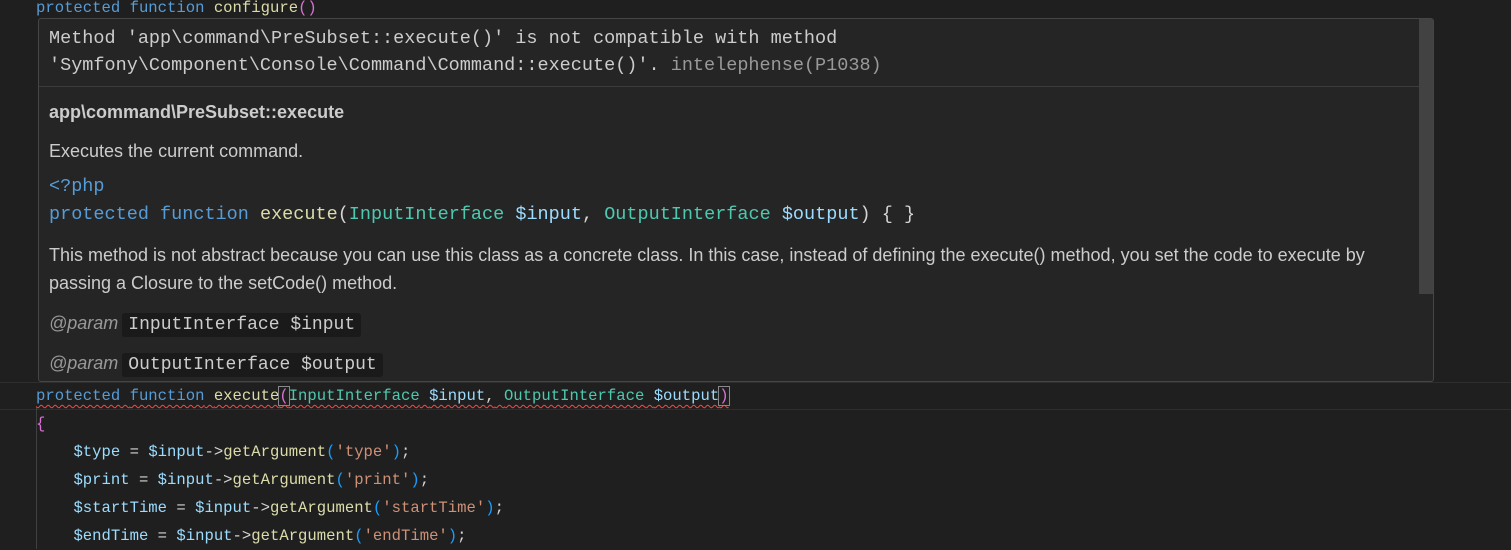 This screenshot has width=1511, height=550. What do you see at coordinates (252, 365) in the screenshot?
I see `param-value: OutputInterface $output` at bounding box center [252, 365].